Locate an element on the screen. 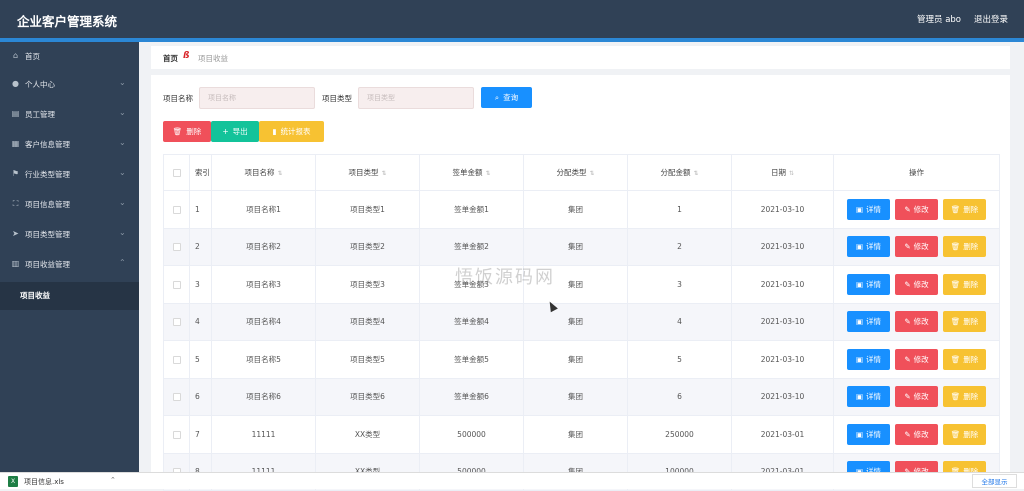 Image resolution: width=1024 pixels, height=491 pixels. staff-icon: ▤ is located at coordinates (15, 113).